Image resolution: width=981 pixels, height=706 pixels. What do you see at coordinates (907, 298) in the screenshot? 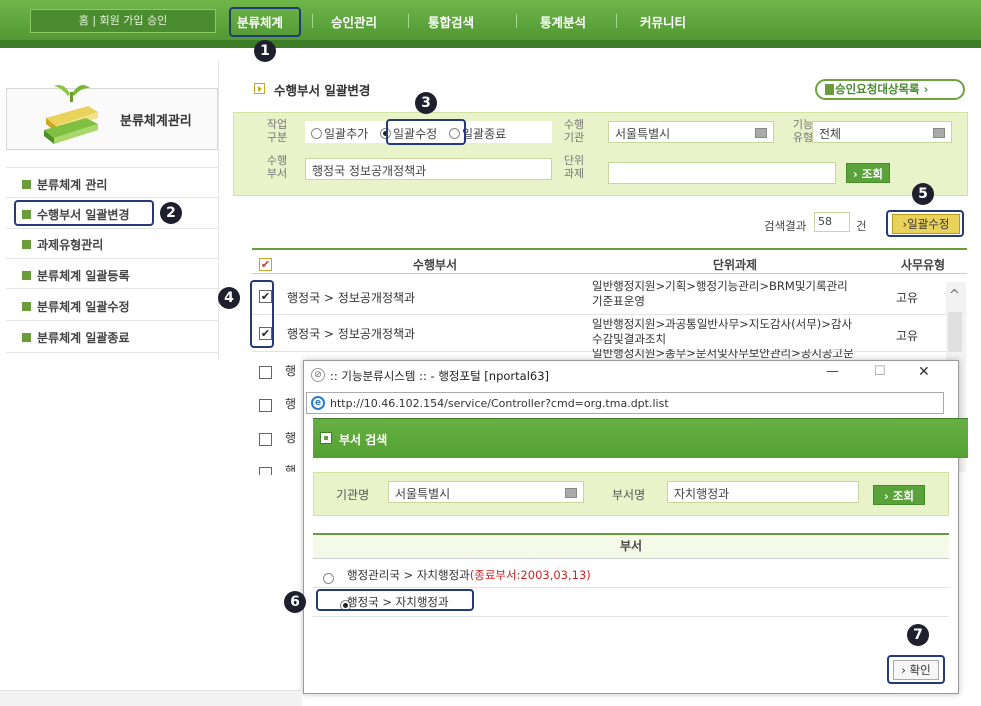
I see `row-type: 고유` at bounding box center [907, 298].